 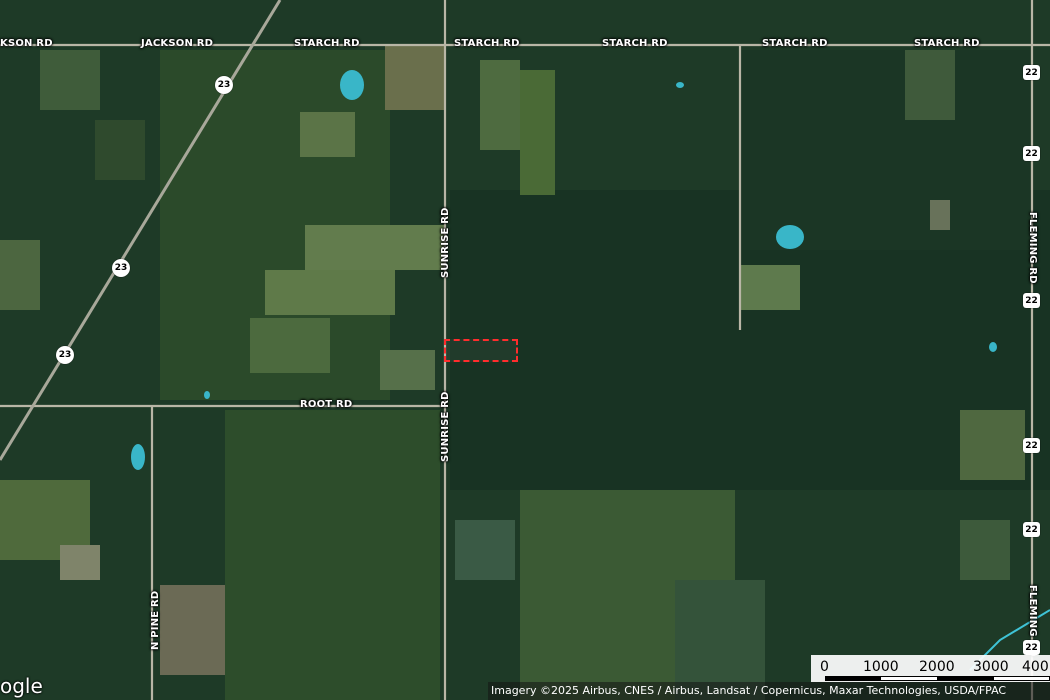 I want to click on road-label-jackson-rd: KSON RD, so click(x=26, y=43).